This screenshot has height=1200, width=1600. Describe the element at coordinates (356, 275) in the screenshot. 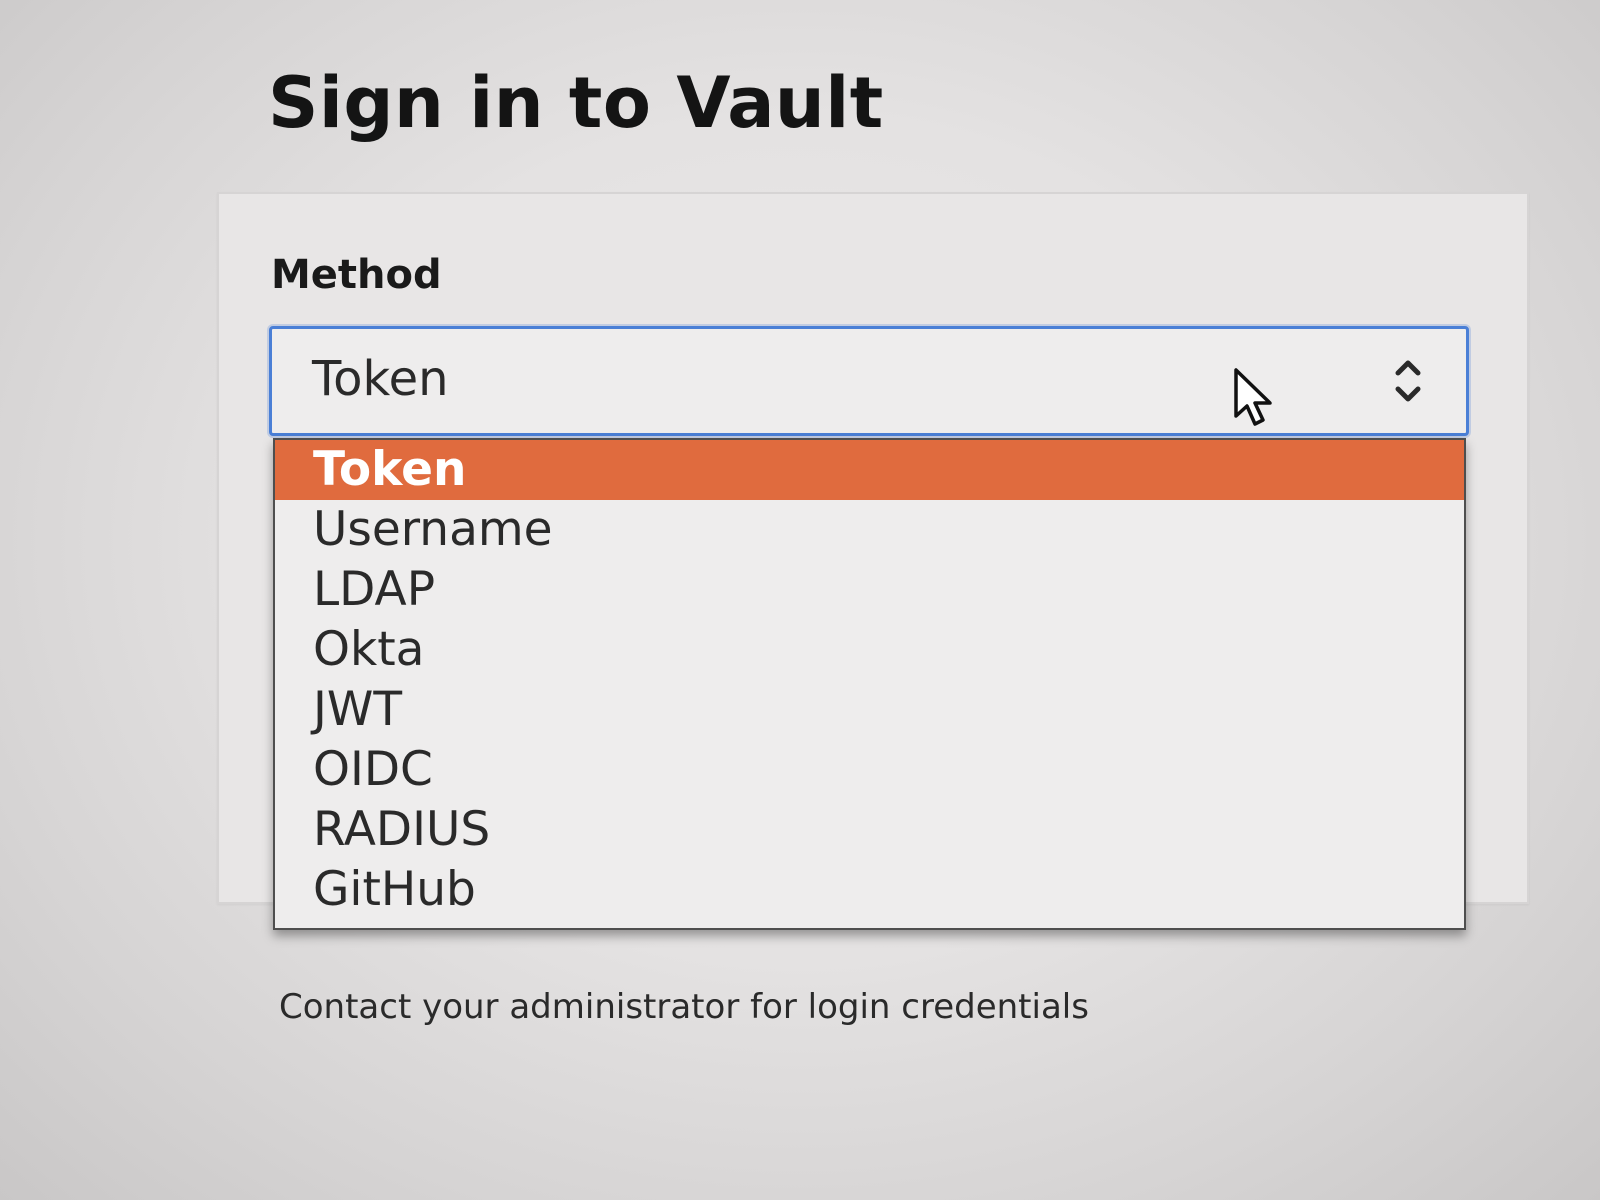

I see `method-label: Method` at that location.